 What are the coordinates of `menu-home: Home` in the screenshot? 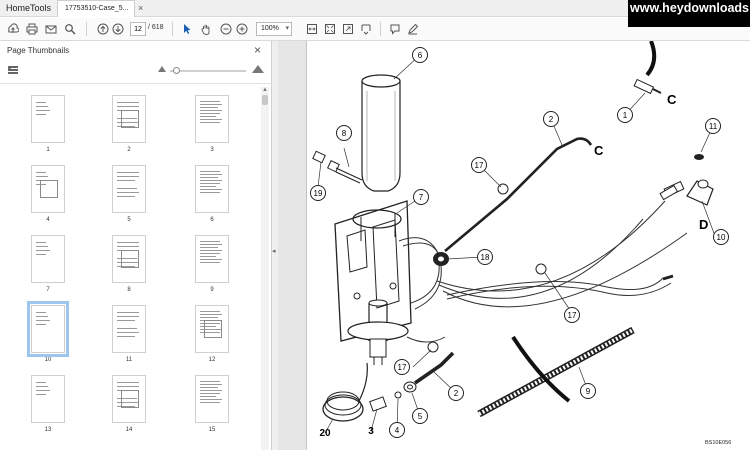 It's located at (18, 8).